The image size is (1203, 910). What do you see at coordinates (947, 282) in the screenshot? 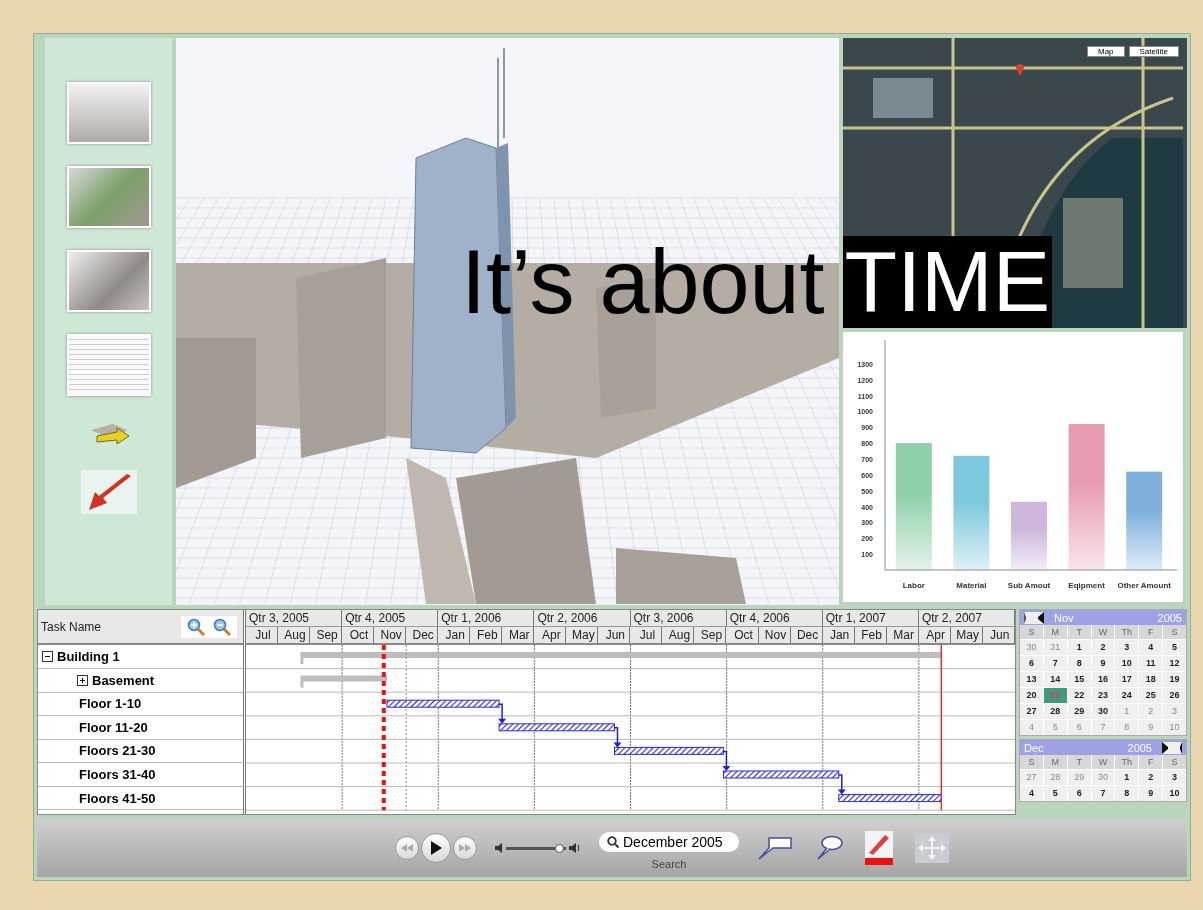
I see `headline-highlight: TIME` at bounding box center [947, 282].